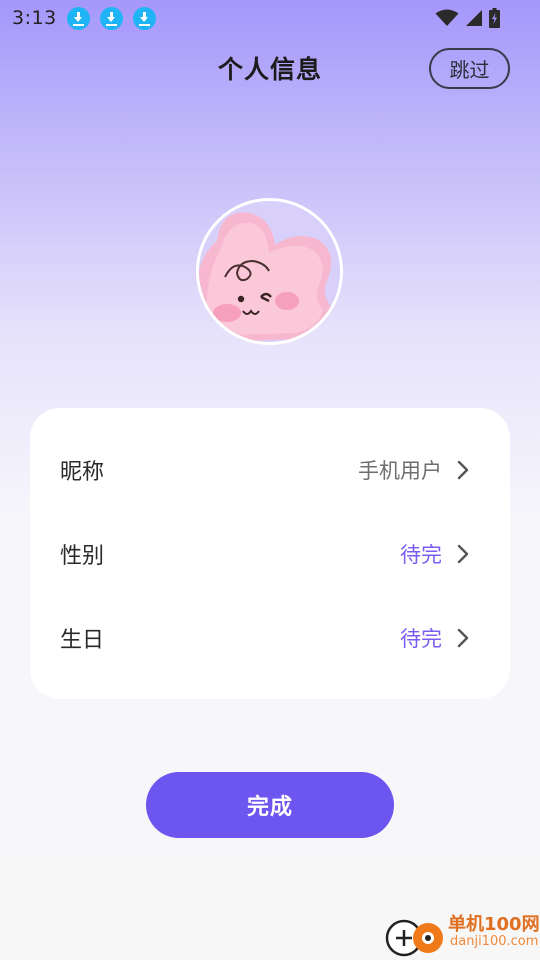 Image resolution: width=540 pixels, height=960 pixels. I want to click on form-row-gender: 性别 待完, so click(270, 554).